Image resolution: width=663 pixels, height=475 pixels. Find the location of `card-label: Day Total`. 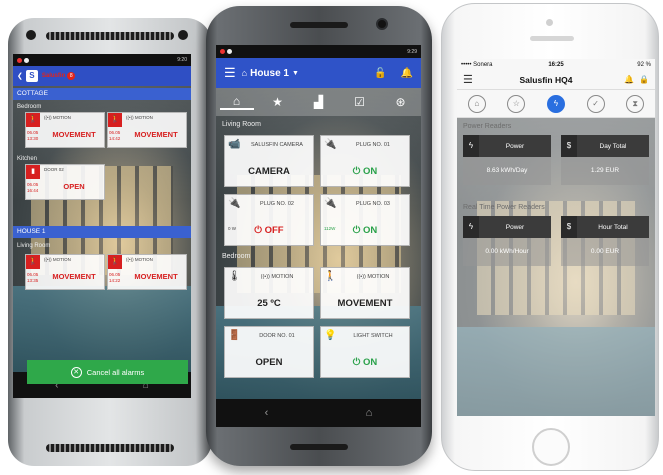

card-label: Day Total is located at coordinates (613, 146).